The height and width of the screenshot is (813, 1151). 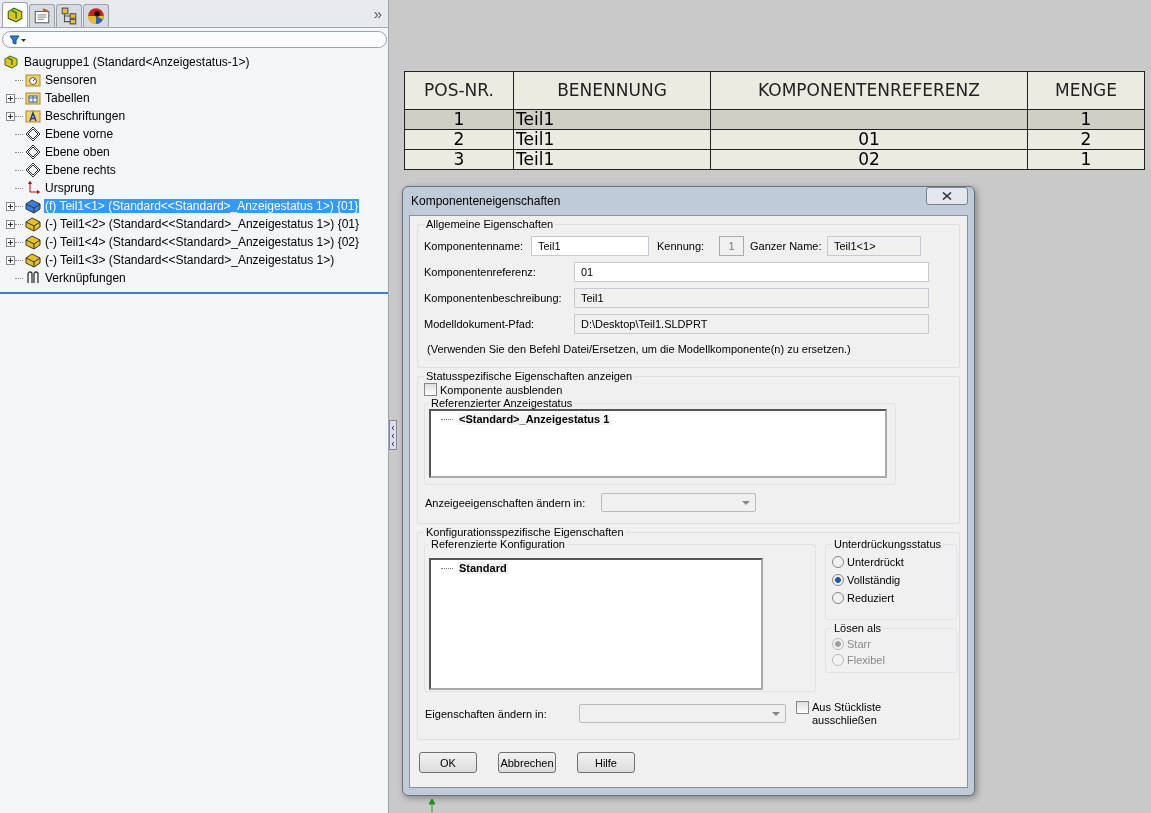 I want to click on tree-item: (-) Teil1<4> (Standard<<Standard>_Anzeigestatus 1>) {02}, so click(x=202, y=242).